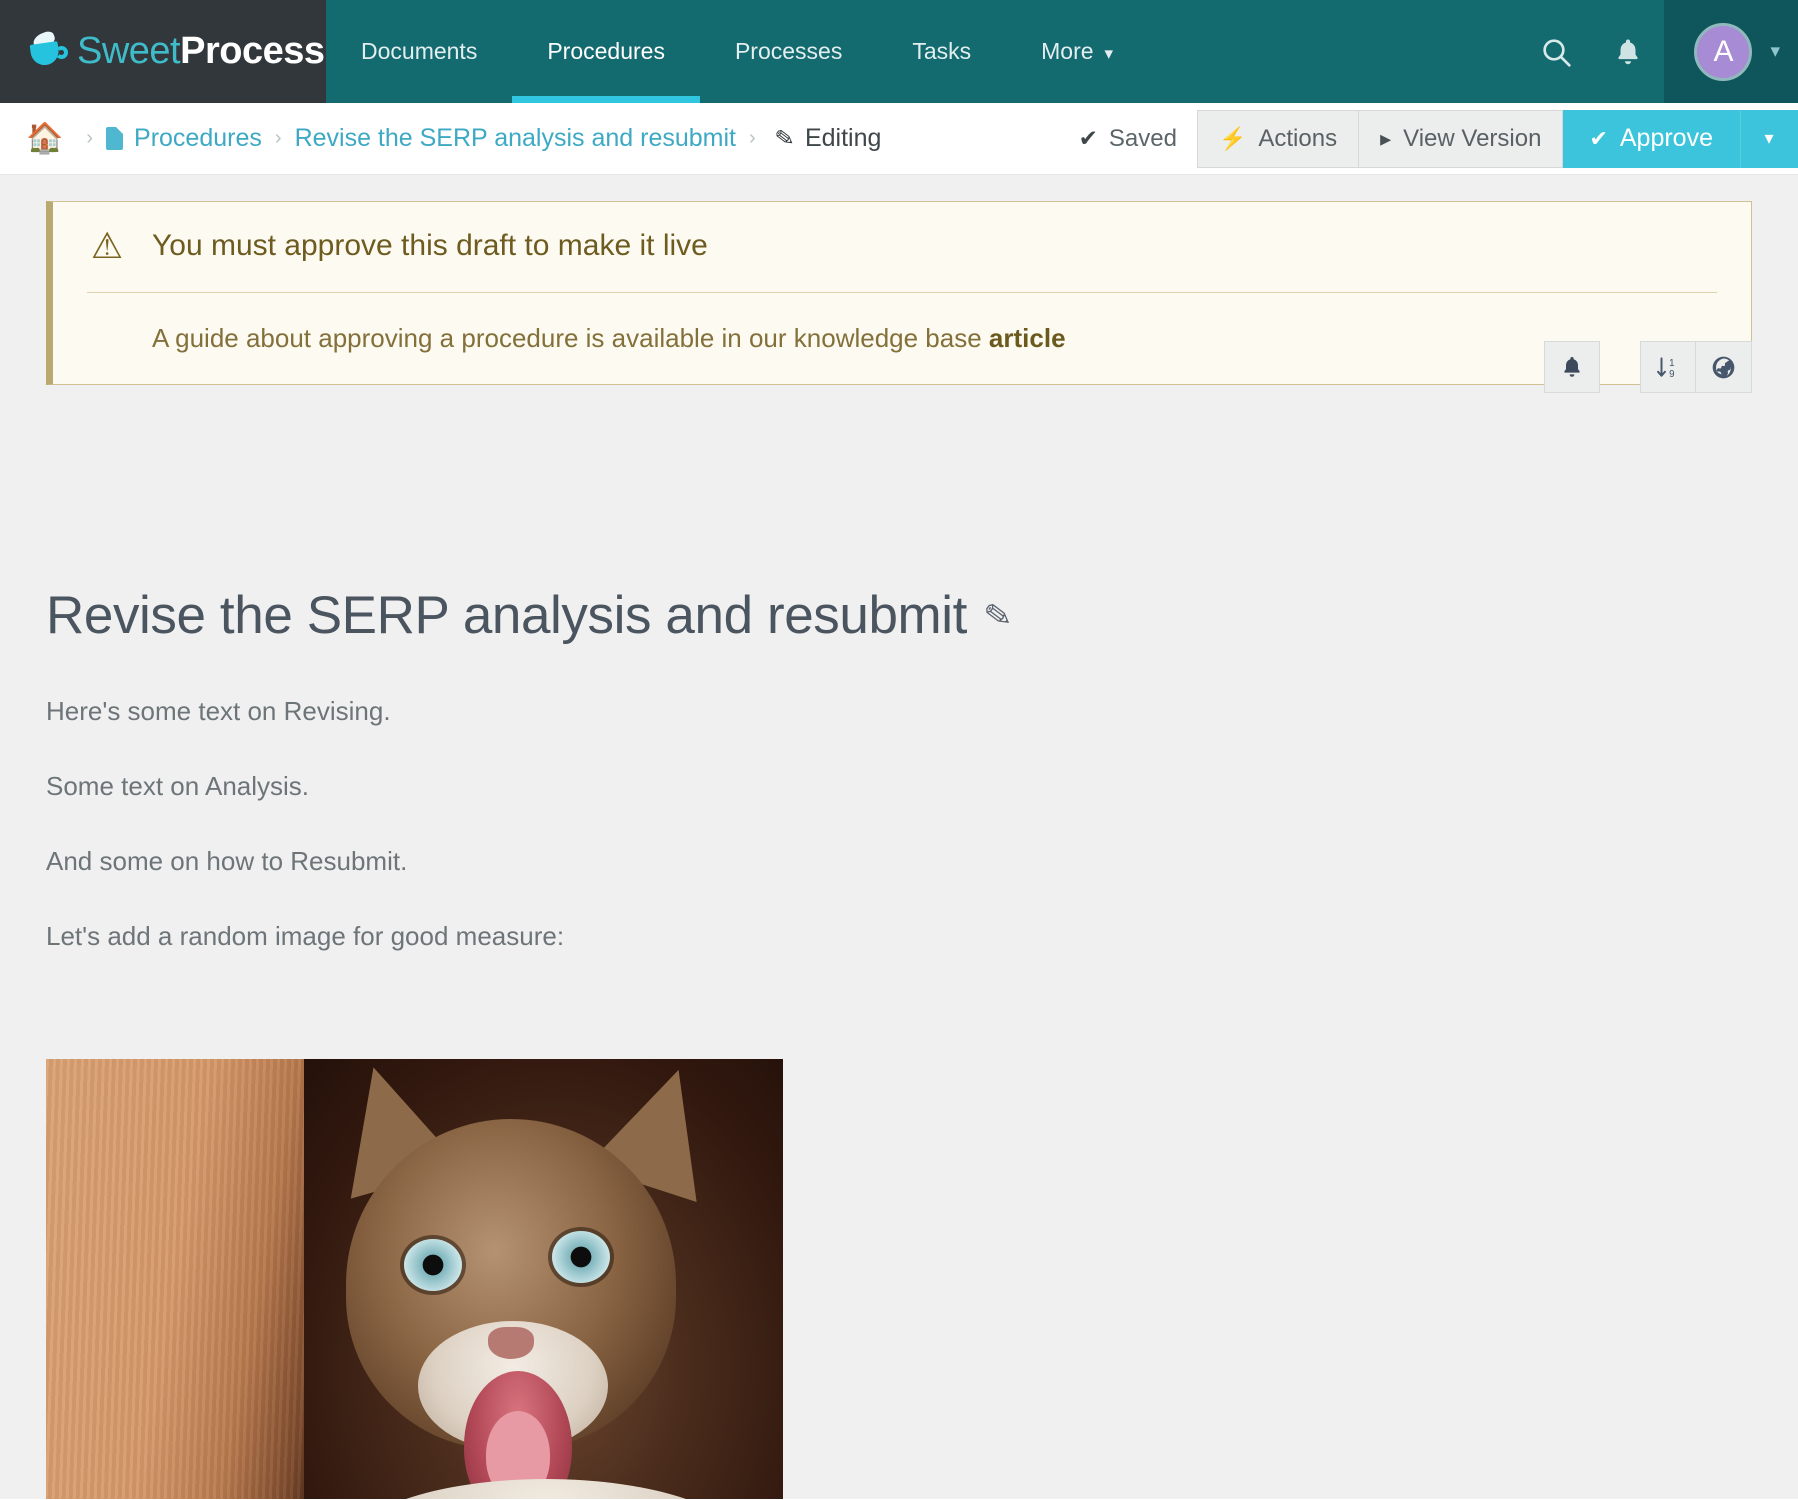 The image size is (1798, 1500). I want to click on nav-label: Documents, so click(419, 51).